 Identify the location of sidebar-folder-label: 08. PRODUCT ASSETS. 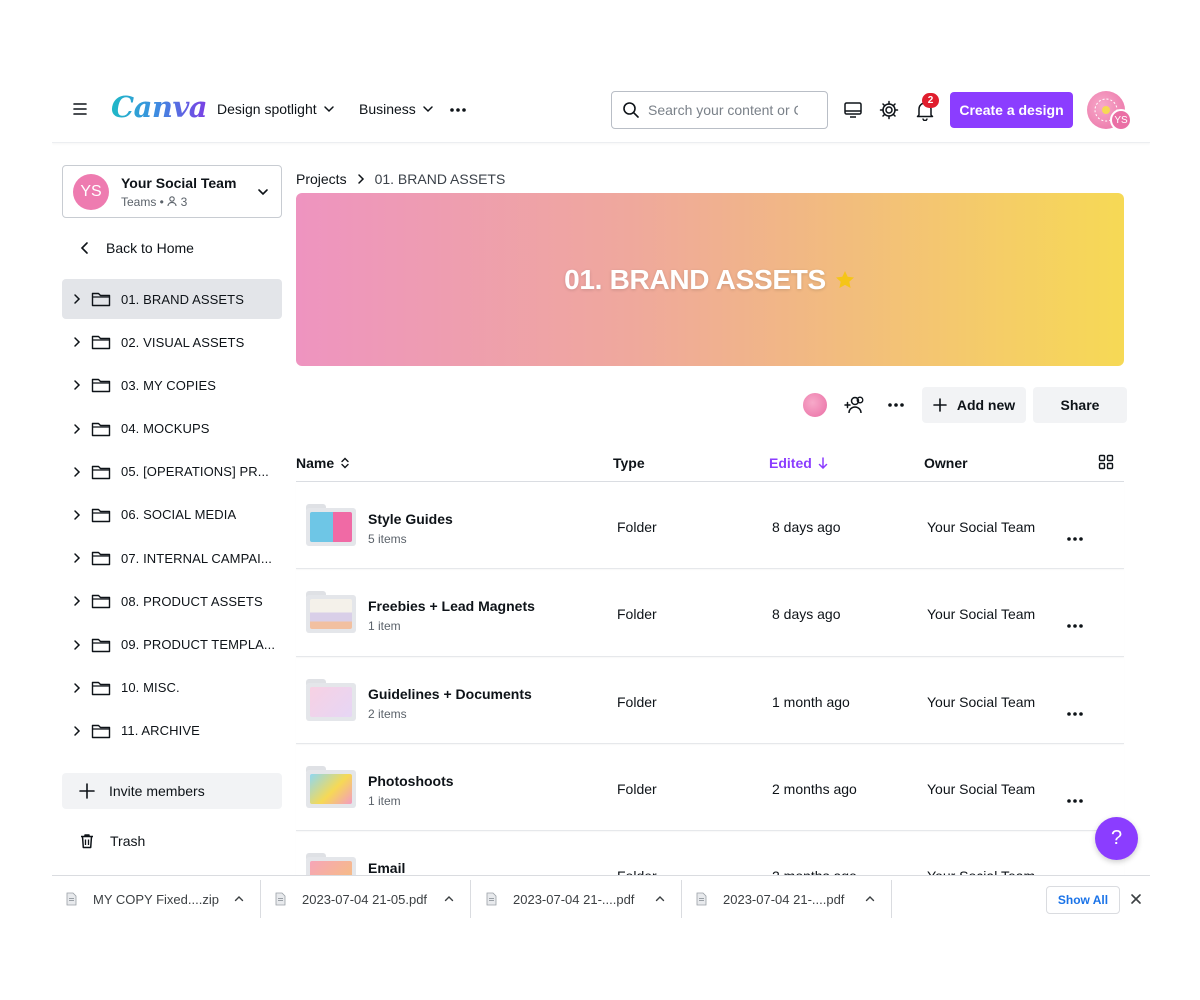
(192, 601).